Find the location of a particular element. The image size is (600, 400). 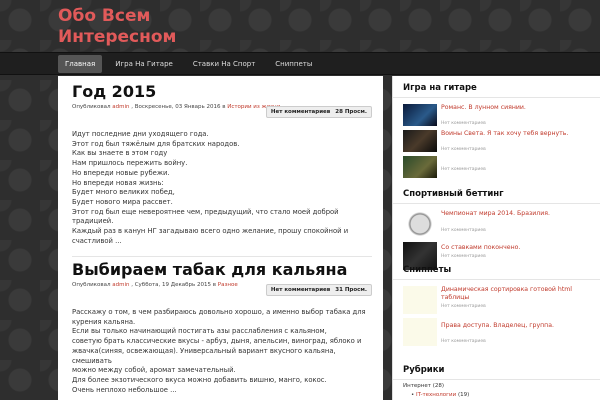

widget-item: Нет комментариев is located at coordinates (496, 167).